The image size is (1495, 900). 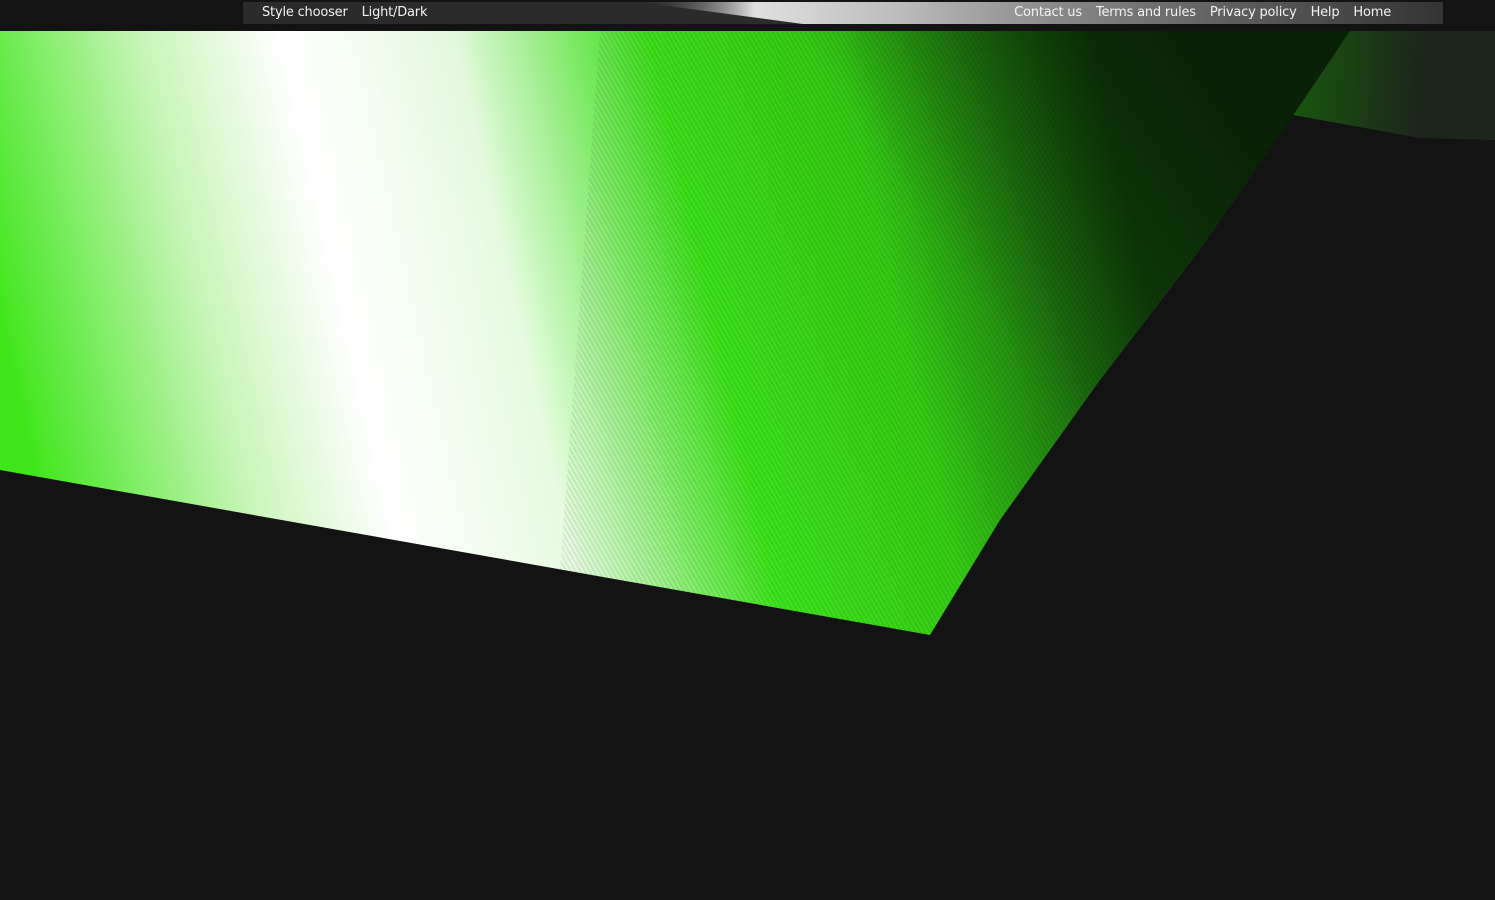 What do you see at coordinates (1325, 13) in the screenshot?
I see `help-link: Help` at bounding box center [1325, 13].